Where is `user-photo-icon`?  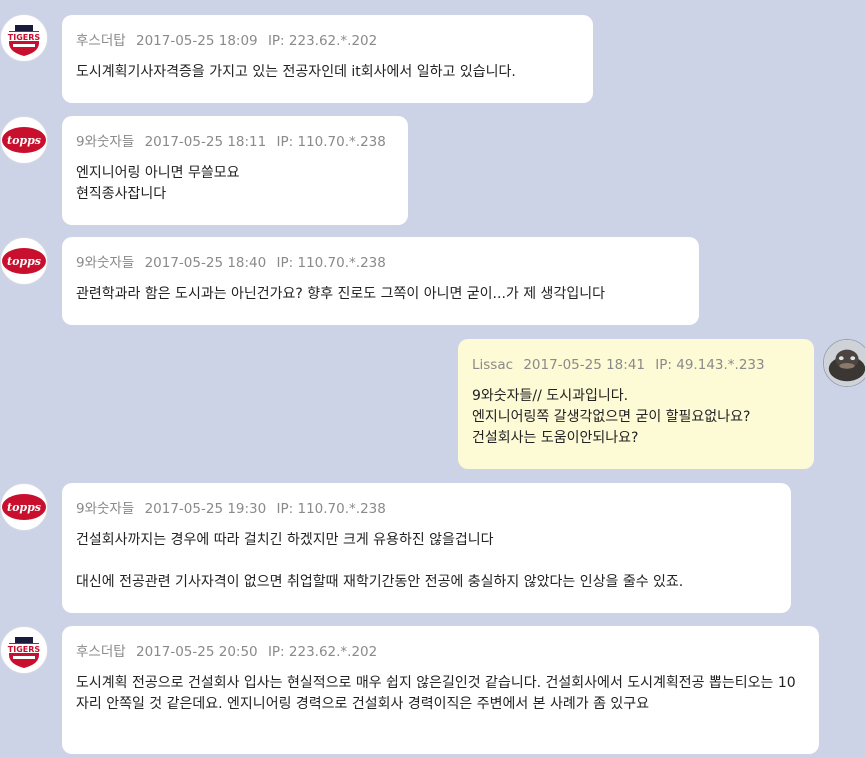
user-photo-icon is located at coordinates (844, 363).